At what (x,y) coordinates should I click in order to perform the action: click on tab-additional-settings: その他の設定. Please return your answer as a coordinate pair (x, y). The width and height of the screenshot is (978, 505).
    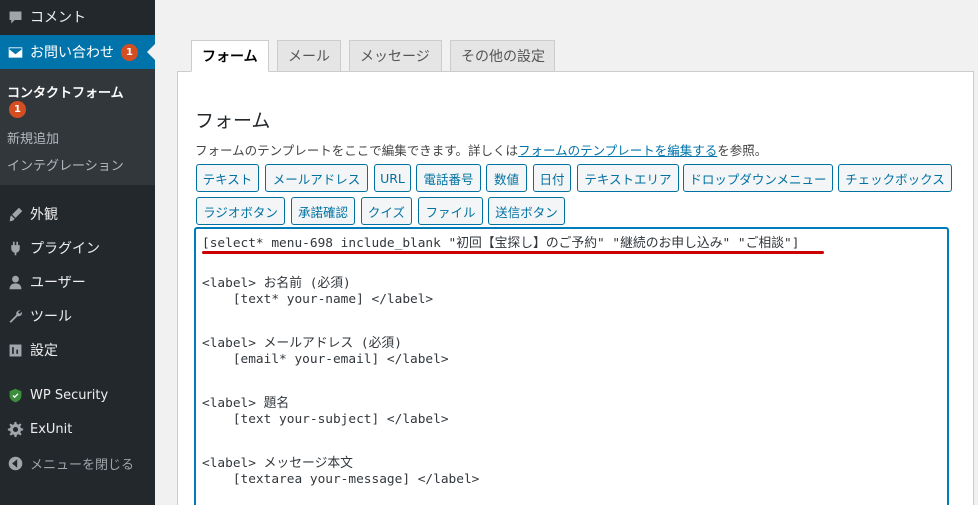
    Looking at the image, I should click on (502, 56).